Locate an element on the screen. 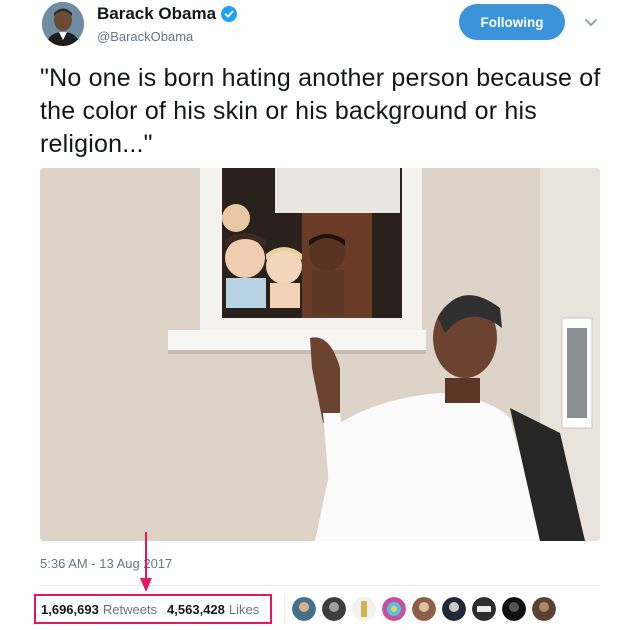 This screenshot has height=630, width=639. retweets-stat: 1,696,693 Retweets is located at coordinates (99, 609).